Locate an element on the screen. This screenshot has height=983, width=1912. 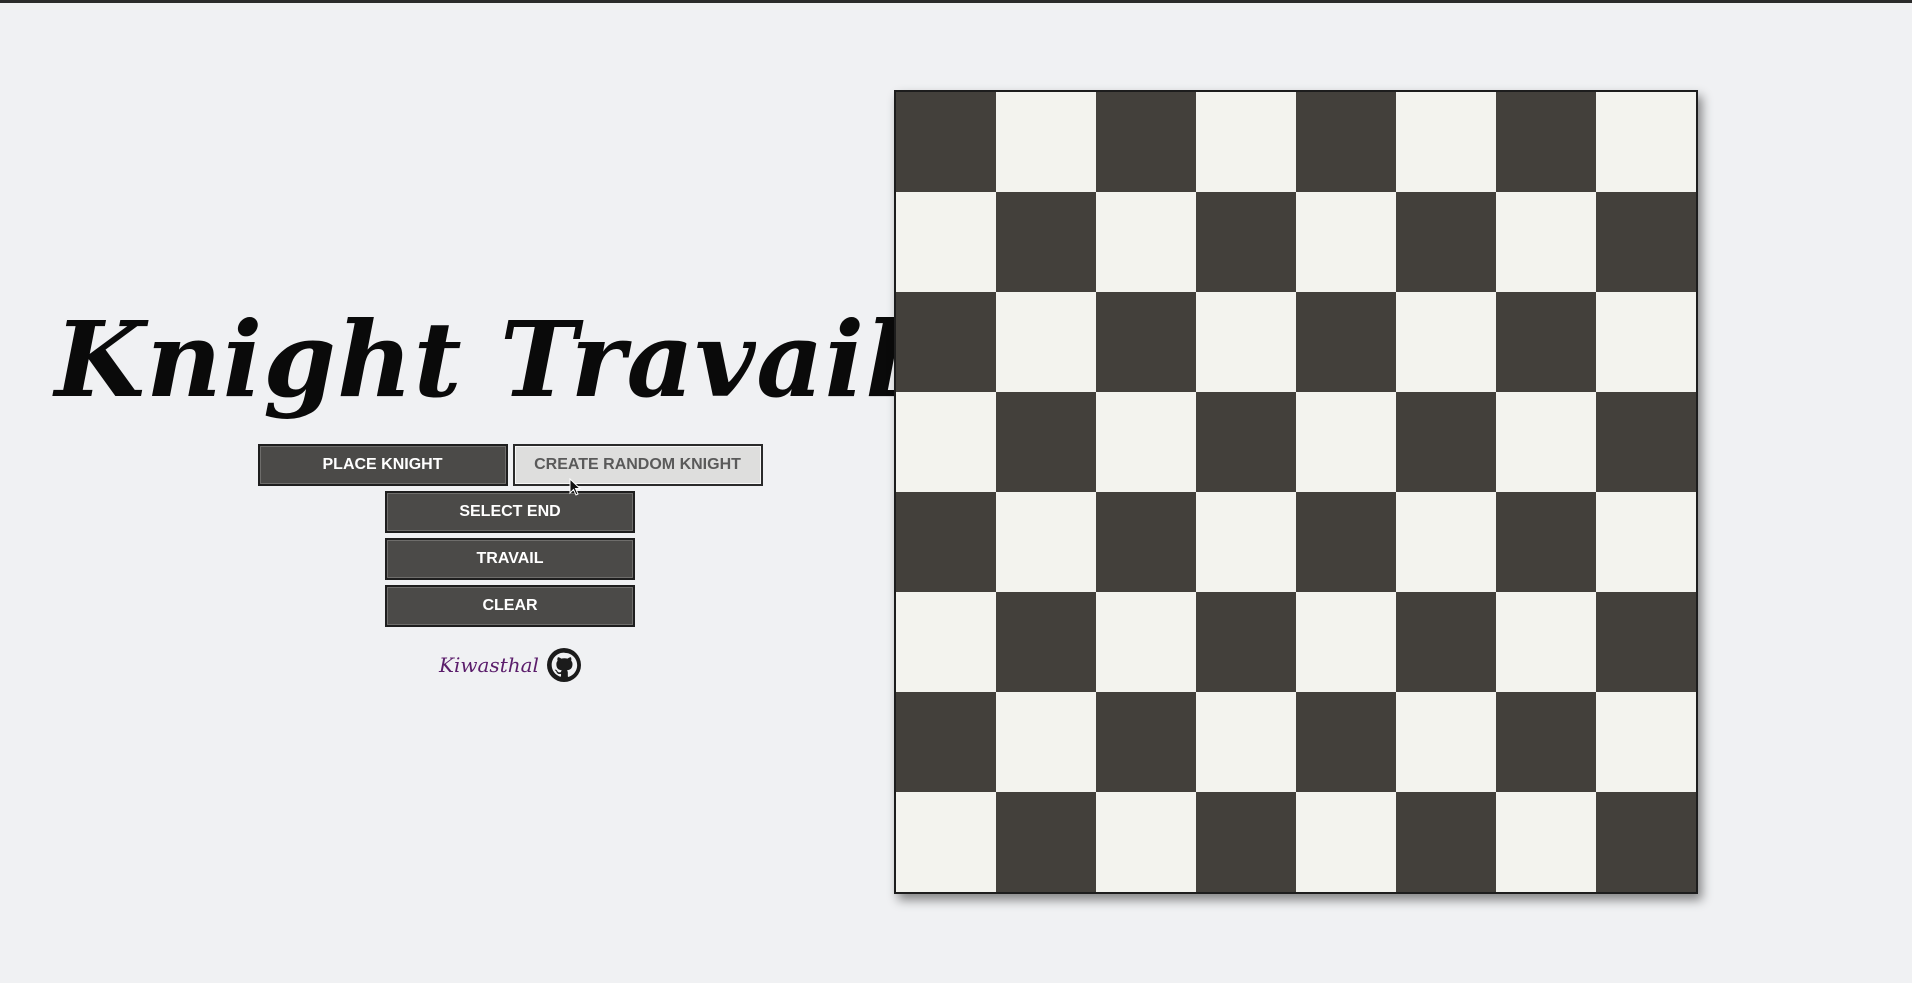
page-title: Knight Travails is located at coordinates (510, 359).